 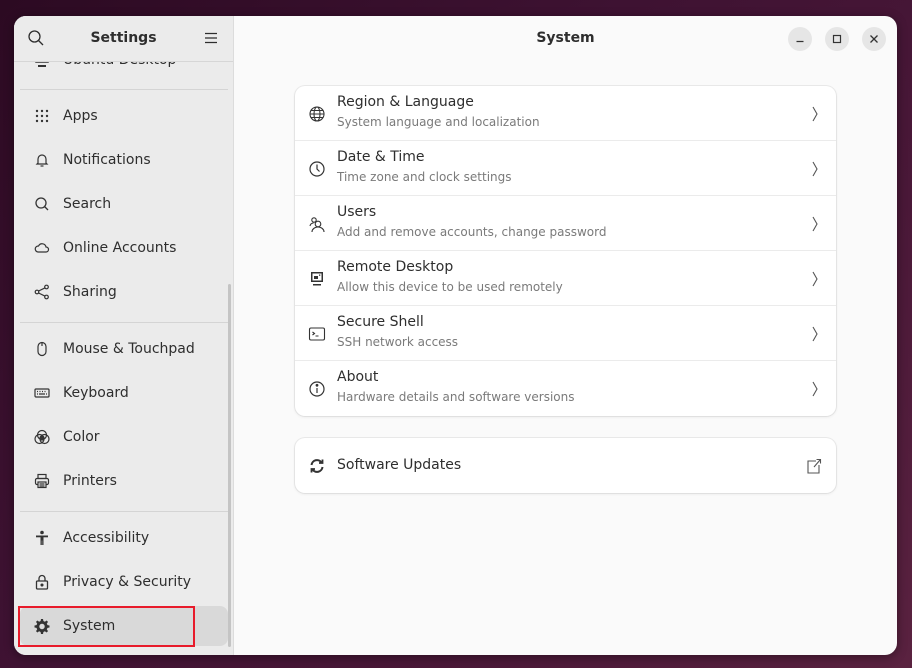 What do you see at coordinates (42, 349) in the screenshot?
I see `mouse-icon` at bounding box center [42, 349].